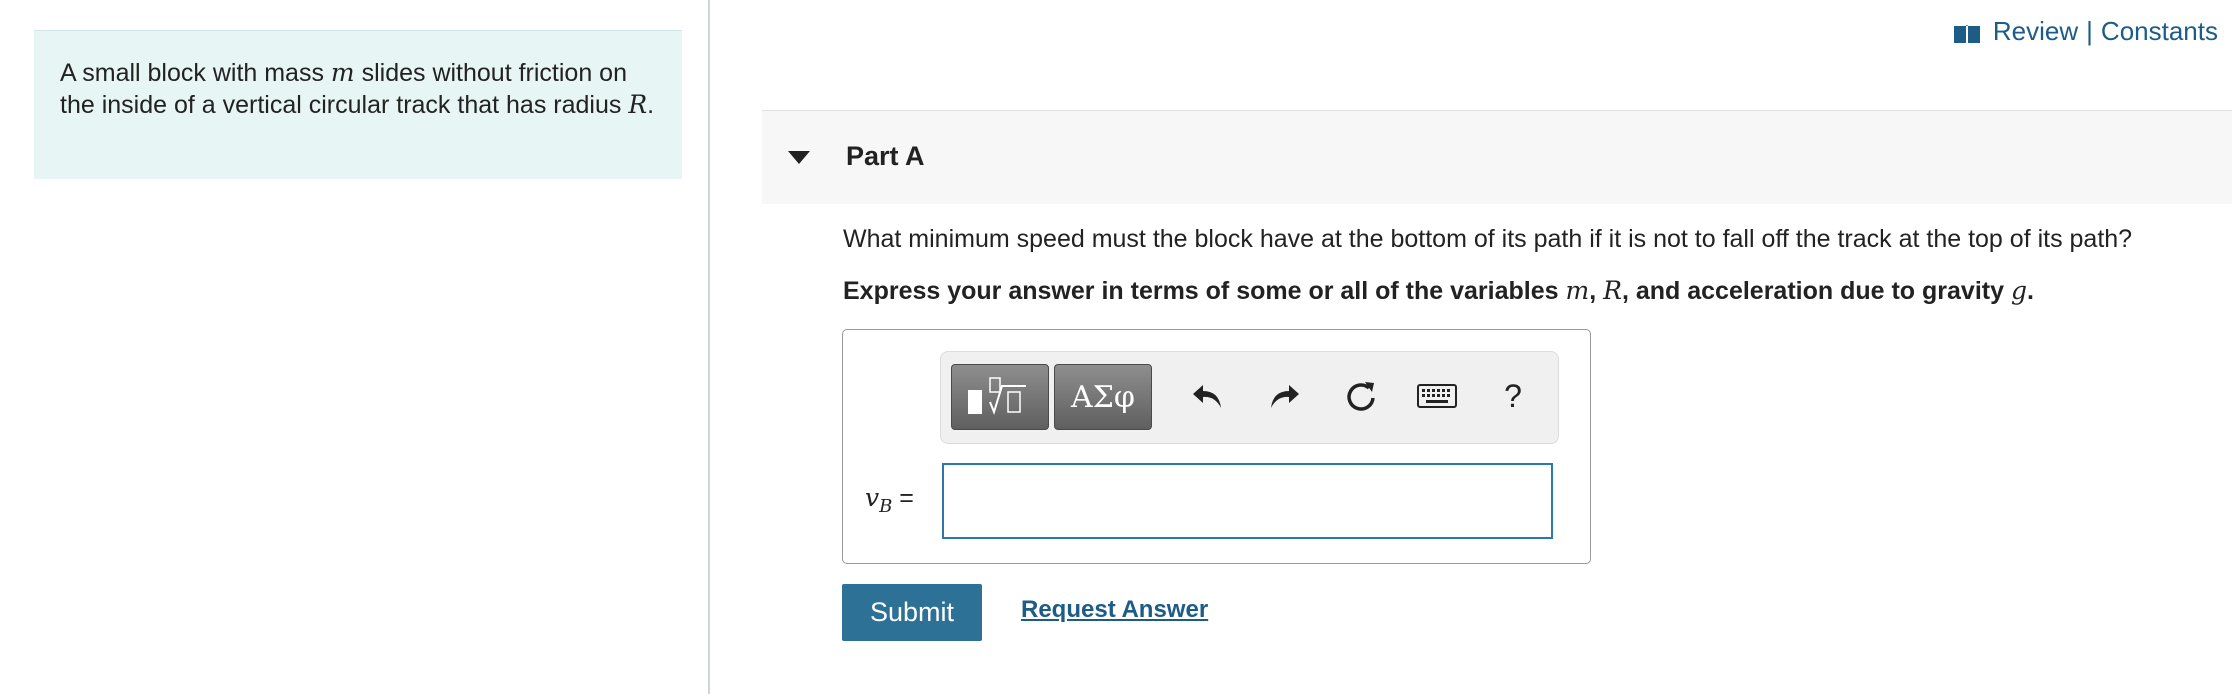 This screenshot has height=694, width=2232. I want to click on part-title: Part A, so click(885, 156).